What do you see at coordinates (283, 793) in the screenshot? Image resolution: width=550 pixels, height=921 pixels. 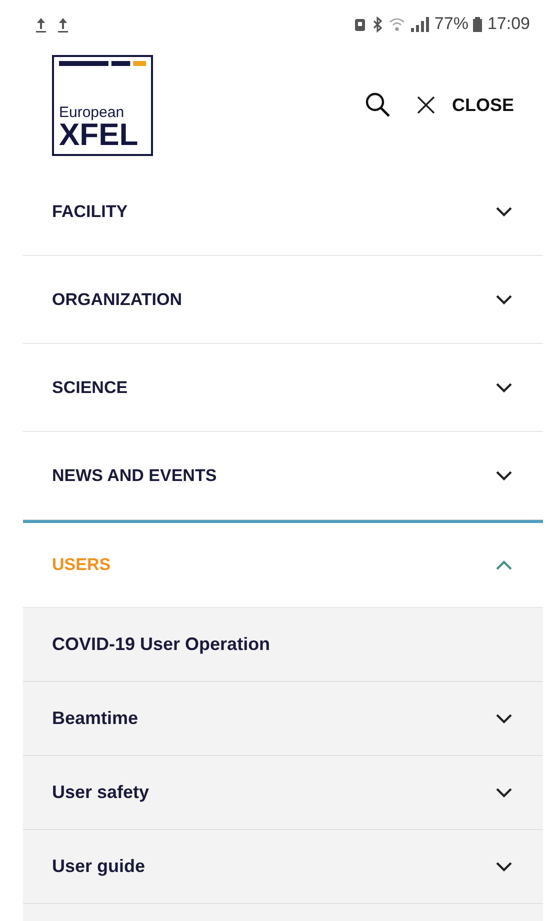 I see `submenu-item: User safety` at bounding box center [283, 793].